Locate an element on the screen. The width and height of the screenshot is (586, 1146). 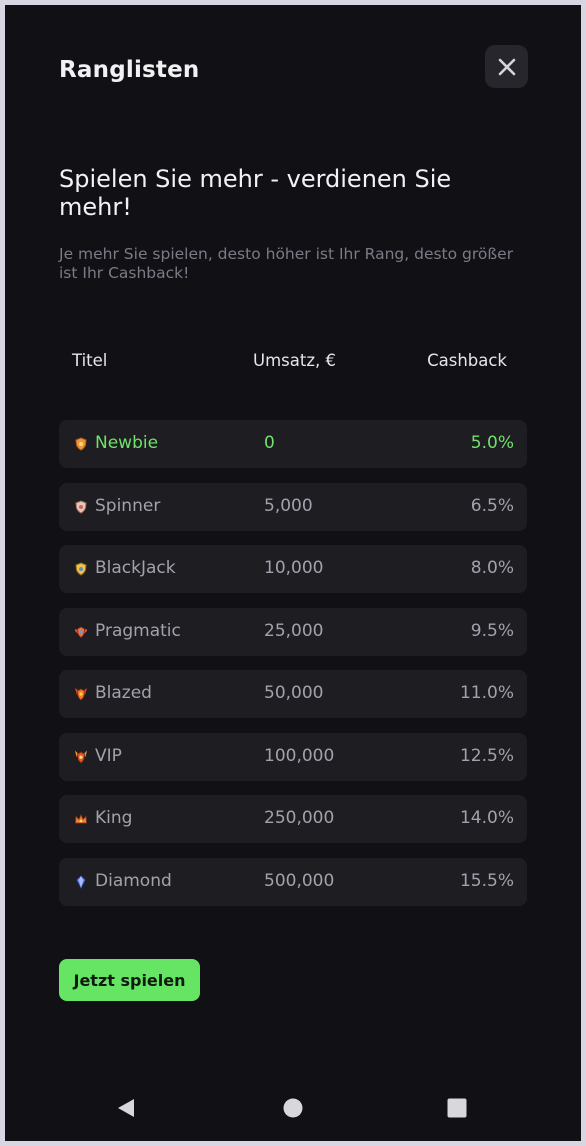
column-header-turnover: Umsatz, € is located at coordinates (294, 360).